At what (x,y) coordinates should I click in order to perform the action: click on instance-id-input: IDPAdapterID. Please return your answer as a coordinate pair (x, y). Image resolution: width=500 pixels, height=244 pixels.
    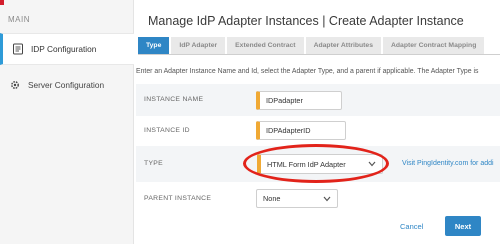
    Looking at the image, I should click on (301, 130).